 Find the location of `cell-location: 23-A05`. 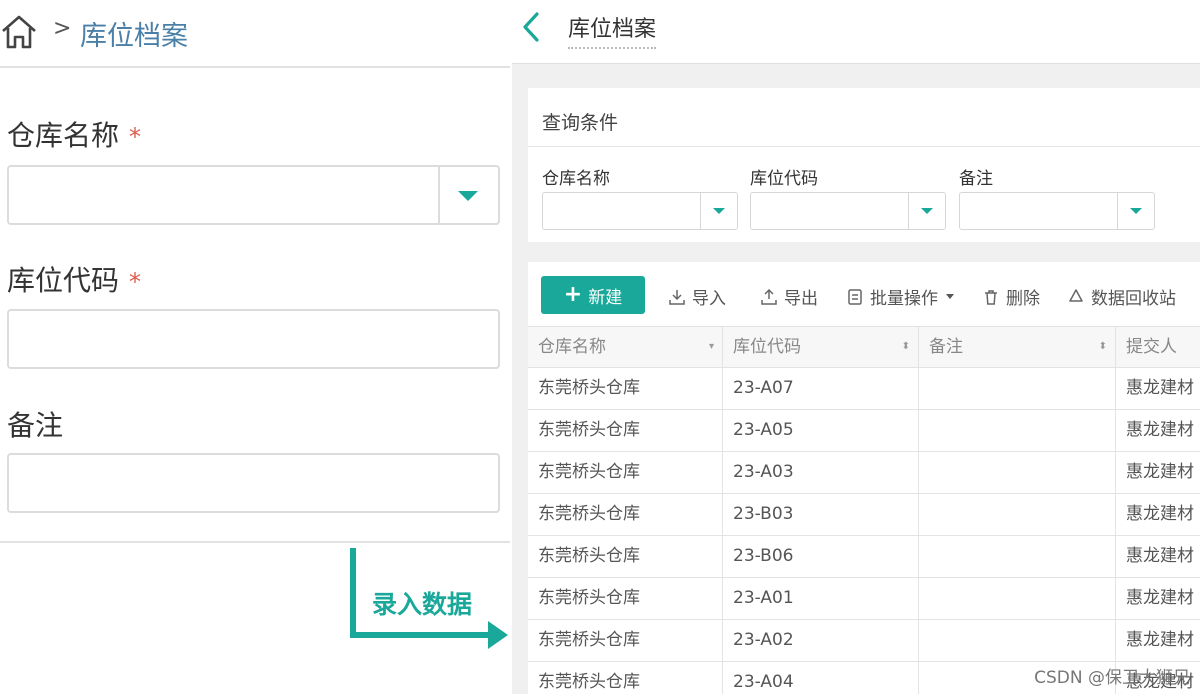

cell-location: 23-A05 is located at coordinates (821, 430).